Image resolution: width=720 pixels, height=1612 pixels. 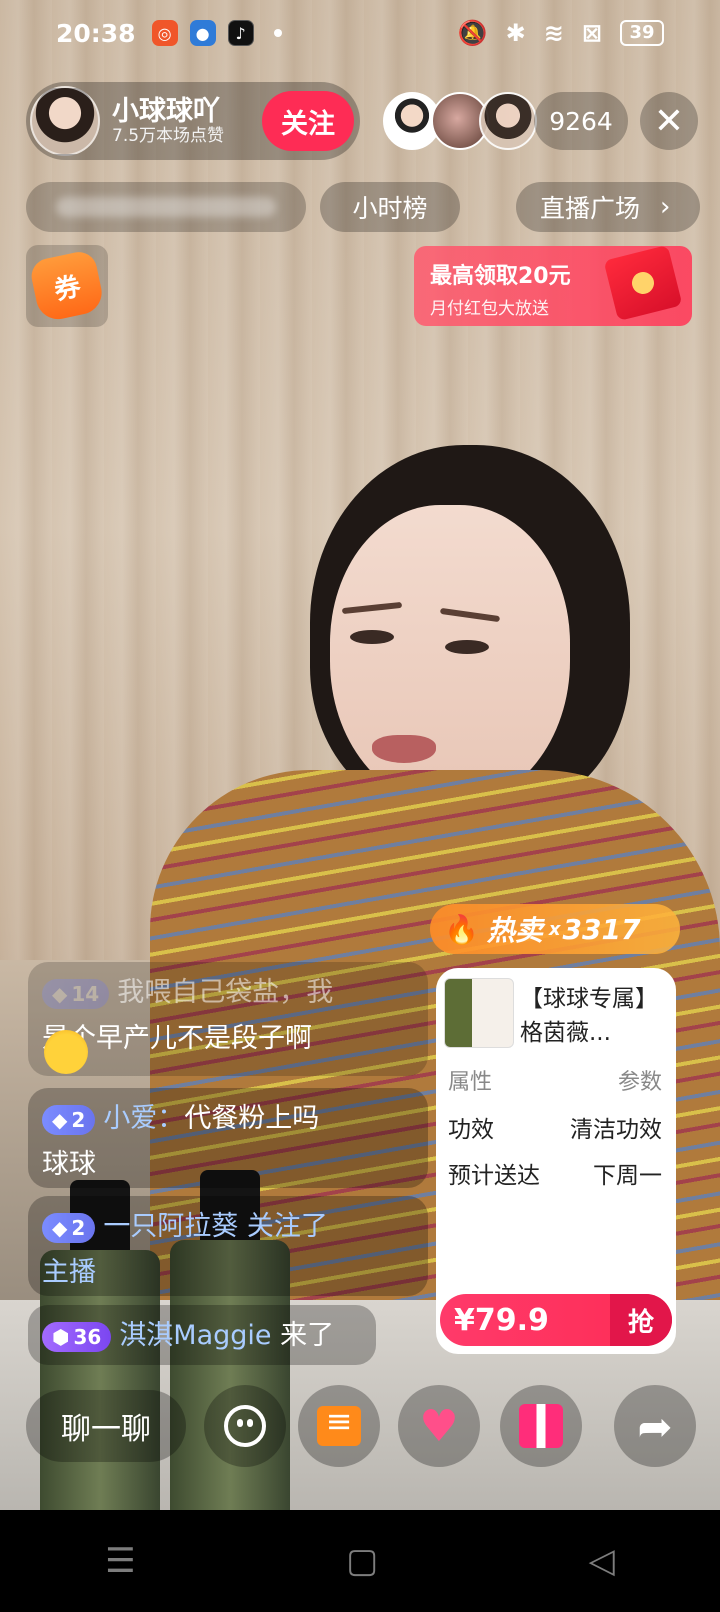 What do you see at coordinates (601, 929) in the screenshot?
I see `hot-sale-count: 3317` at bounding box center [601, 929].